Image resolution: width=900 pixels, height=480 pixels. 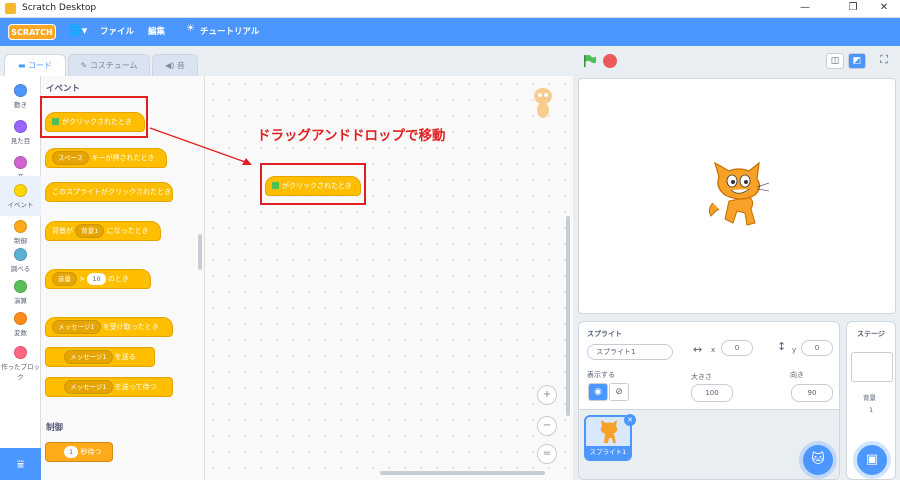 I want to click on window-title: Scratch Desktop, so click(x=59, y=8).